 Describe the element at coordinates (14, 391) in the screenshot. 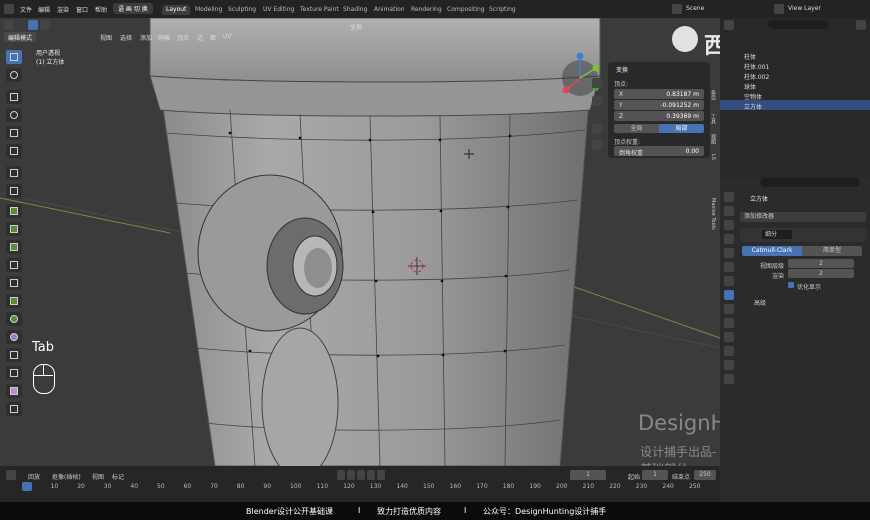

I see `tool-shear` at that location.